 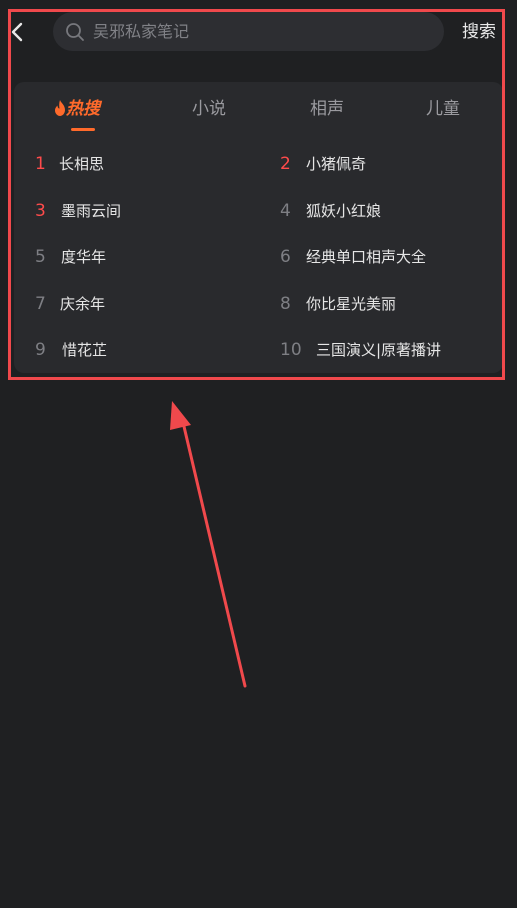 What do you see at coordinates (443, 109) in the screenshot?
I see `tab-children: 儿童` at bounding box center [443, 109].